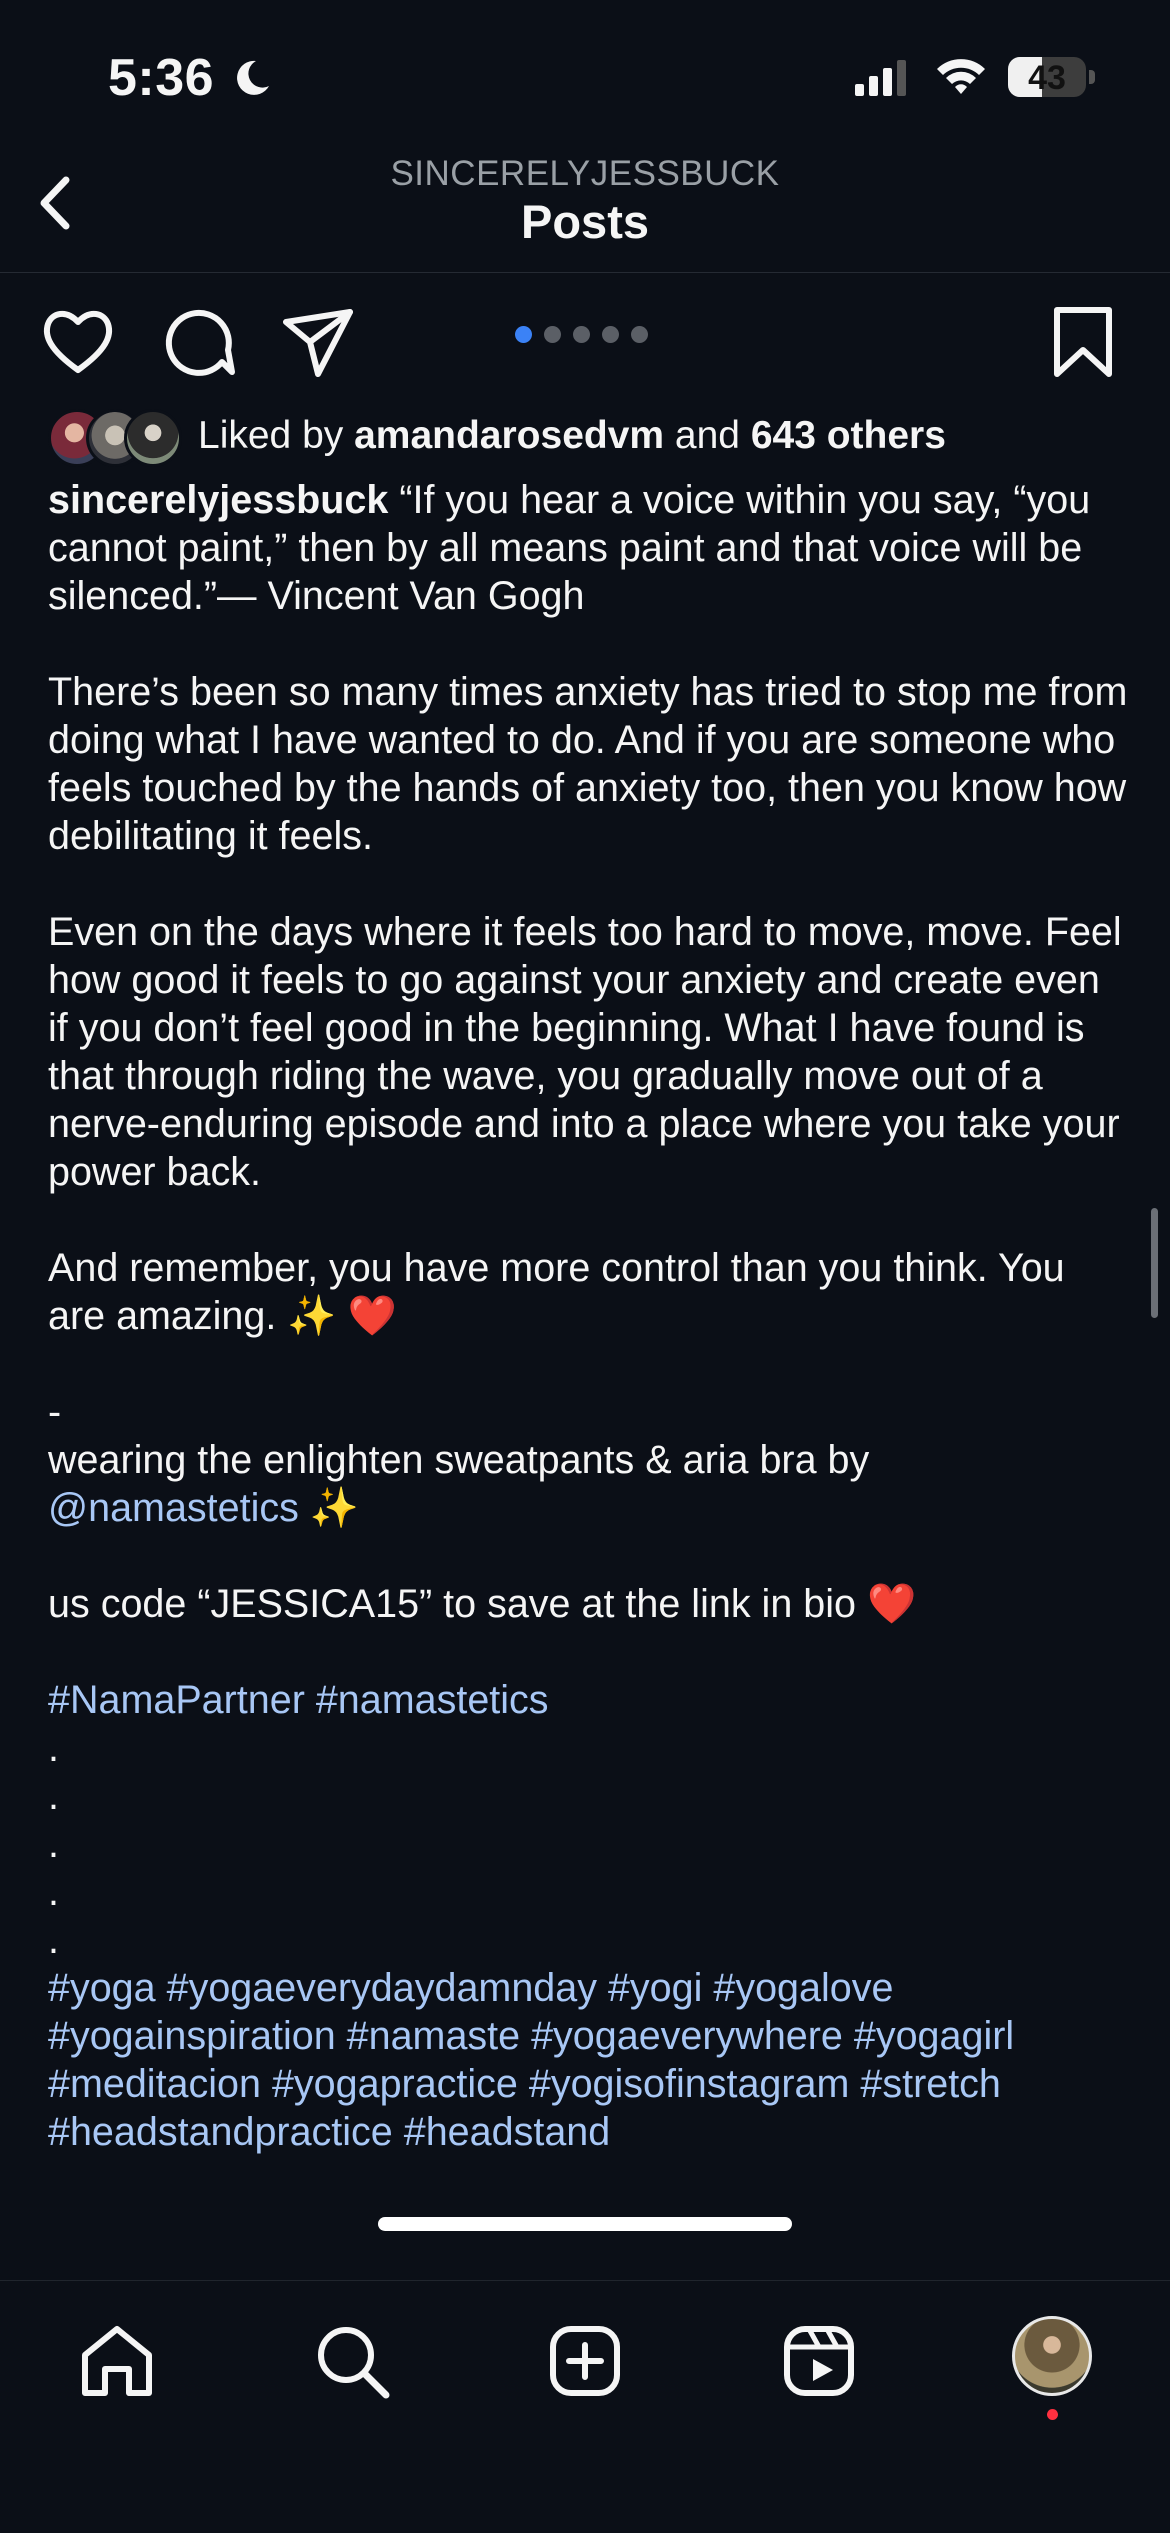  I want to click on profile-tab-avatar, so click(1052, 2356).